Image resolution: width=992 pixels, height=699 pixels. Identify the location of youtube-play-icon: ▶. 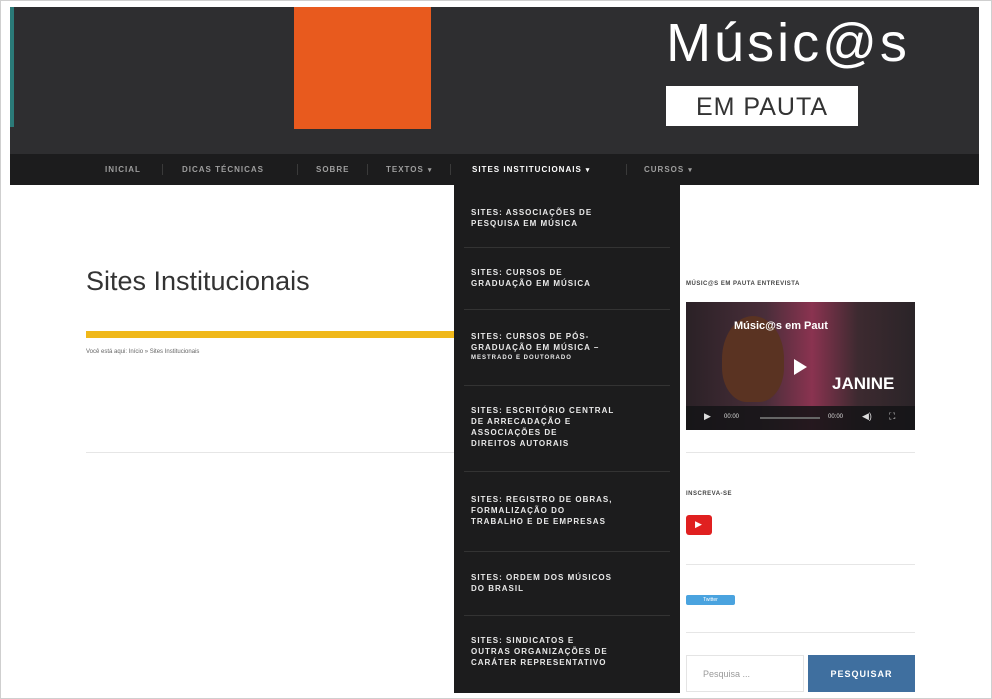
(698, 524).